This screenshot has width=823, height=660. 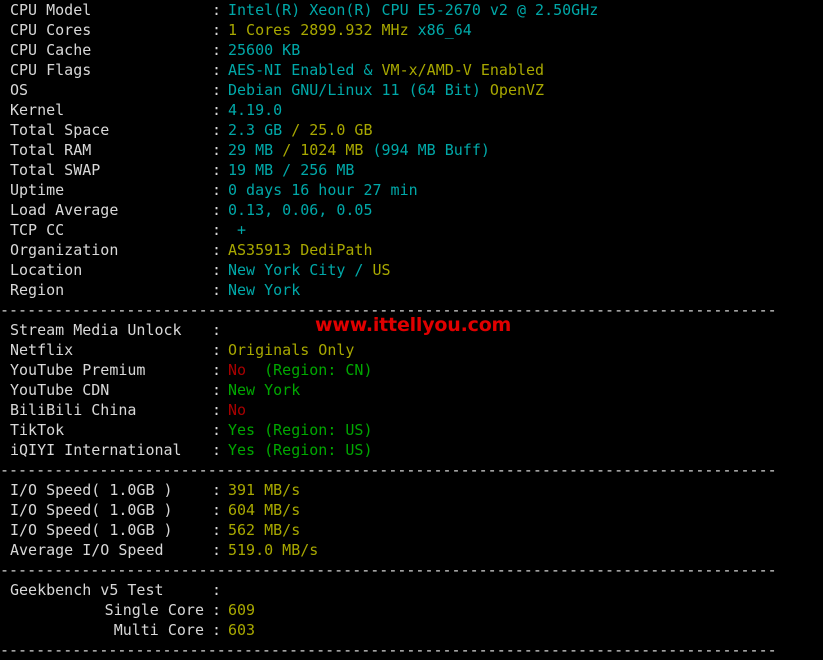 What do you see at coordinates (431, 150) in the screenshot?
I see `value-part: (994 MB Buff)` at bounding box center [431, 150].